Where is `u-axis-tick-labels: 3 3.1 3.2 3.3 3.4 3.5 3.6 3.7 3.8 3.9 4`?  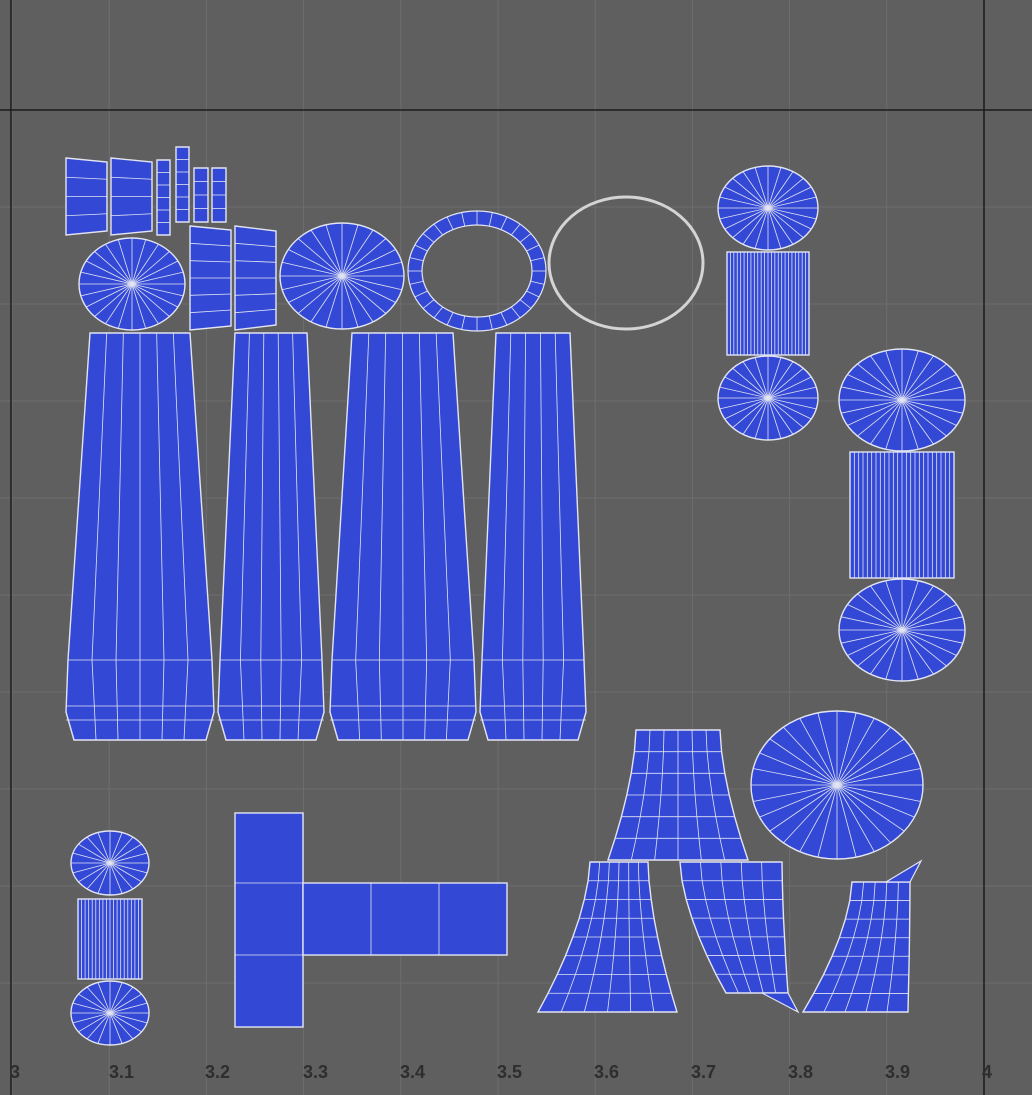 u-axis-tick-labels: 3 3.1 3.2 3.3 3.4 3.5 3.6 3.7 3.8 3.9 4 is located at coordinates (501, 1072).